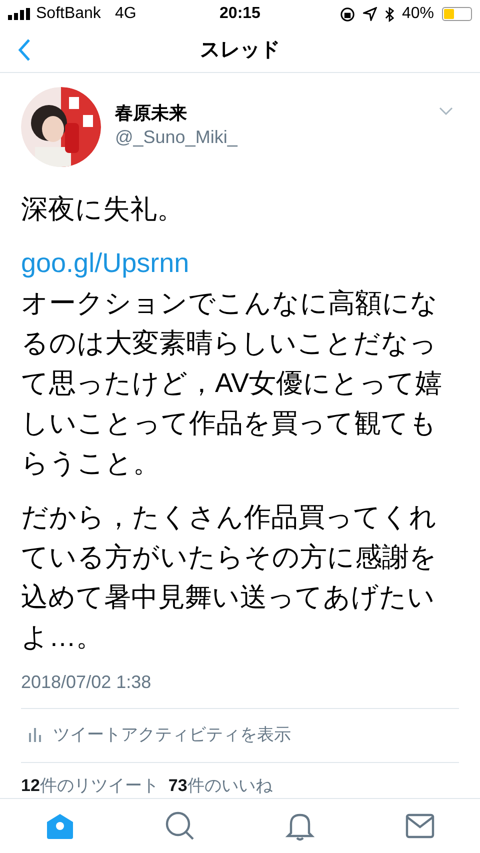 This screenshot has width=480, height=853. What do you see at coordinates (68, 14) in the screenshot?
I see `carrier-name: SoftBank` at bounding box center [68, 14].